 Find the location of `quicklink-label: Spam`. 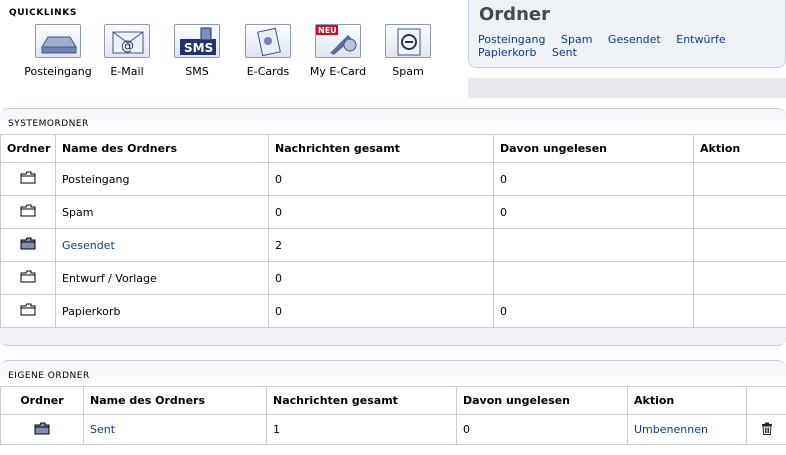

quicklink-label: Spam is located at coordinates (408, 71).